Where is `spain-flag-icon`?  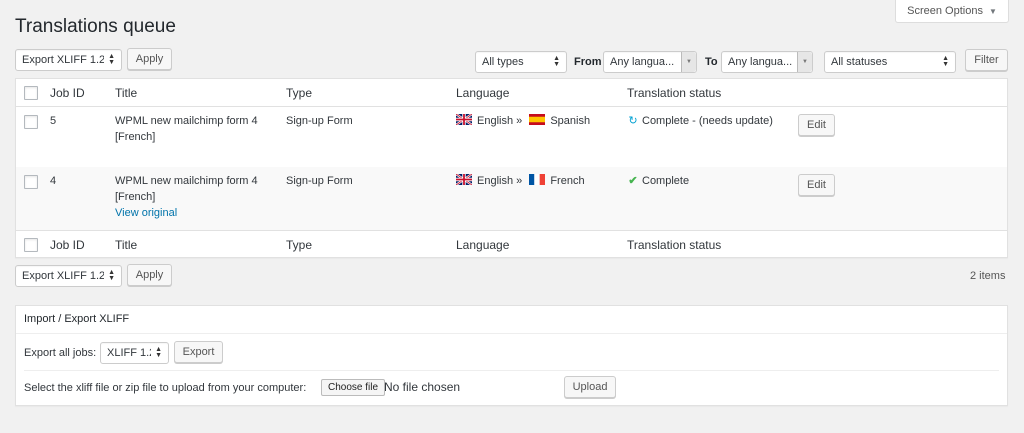 spain-flag-icon is located at coordinates (537, 119).